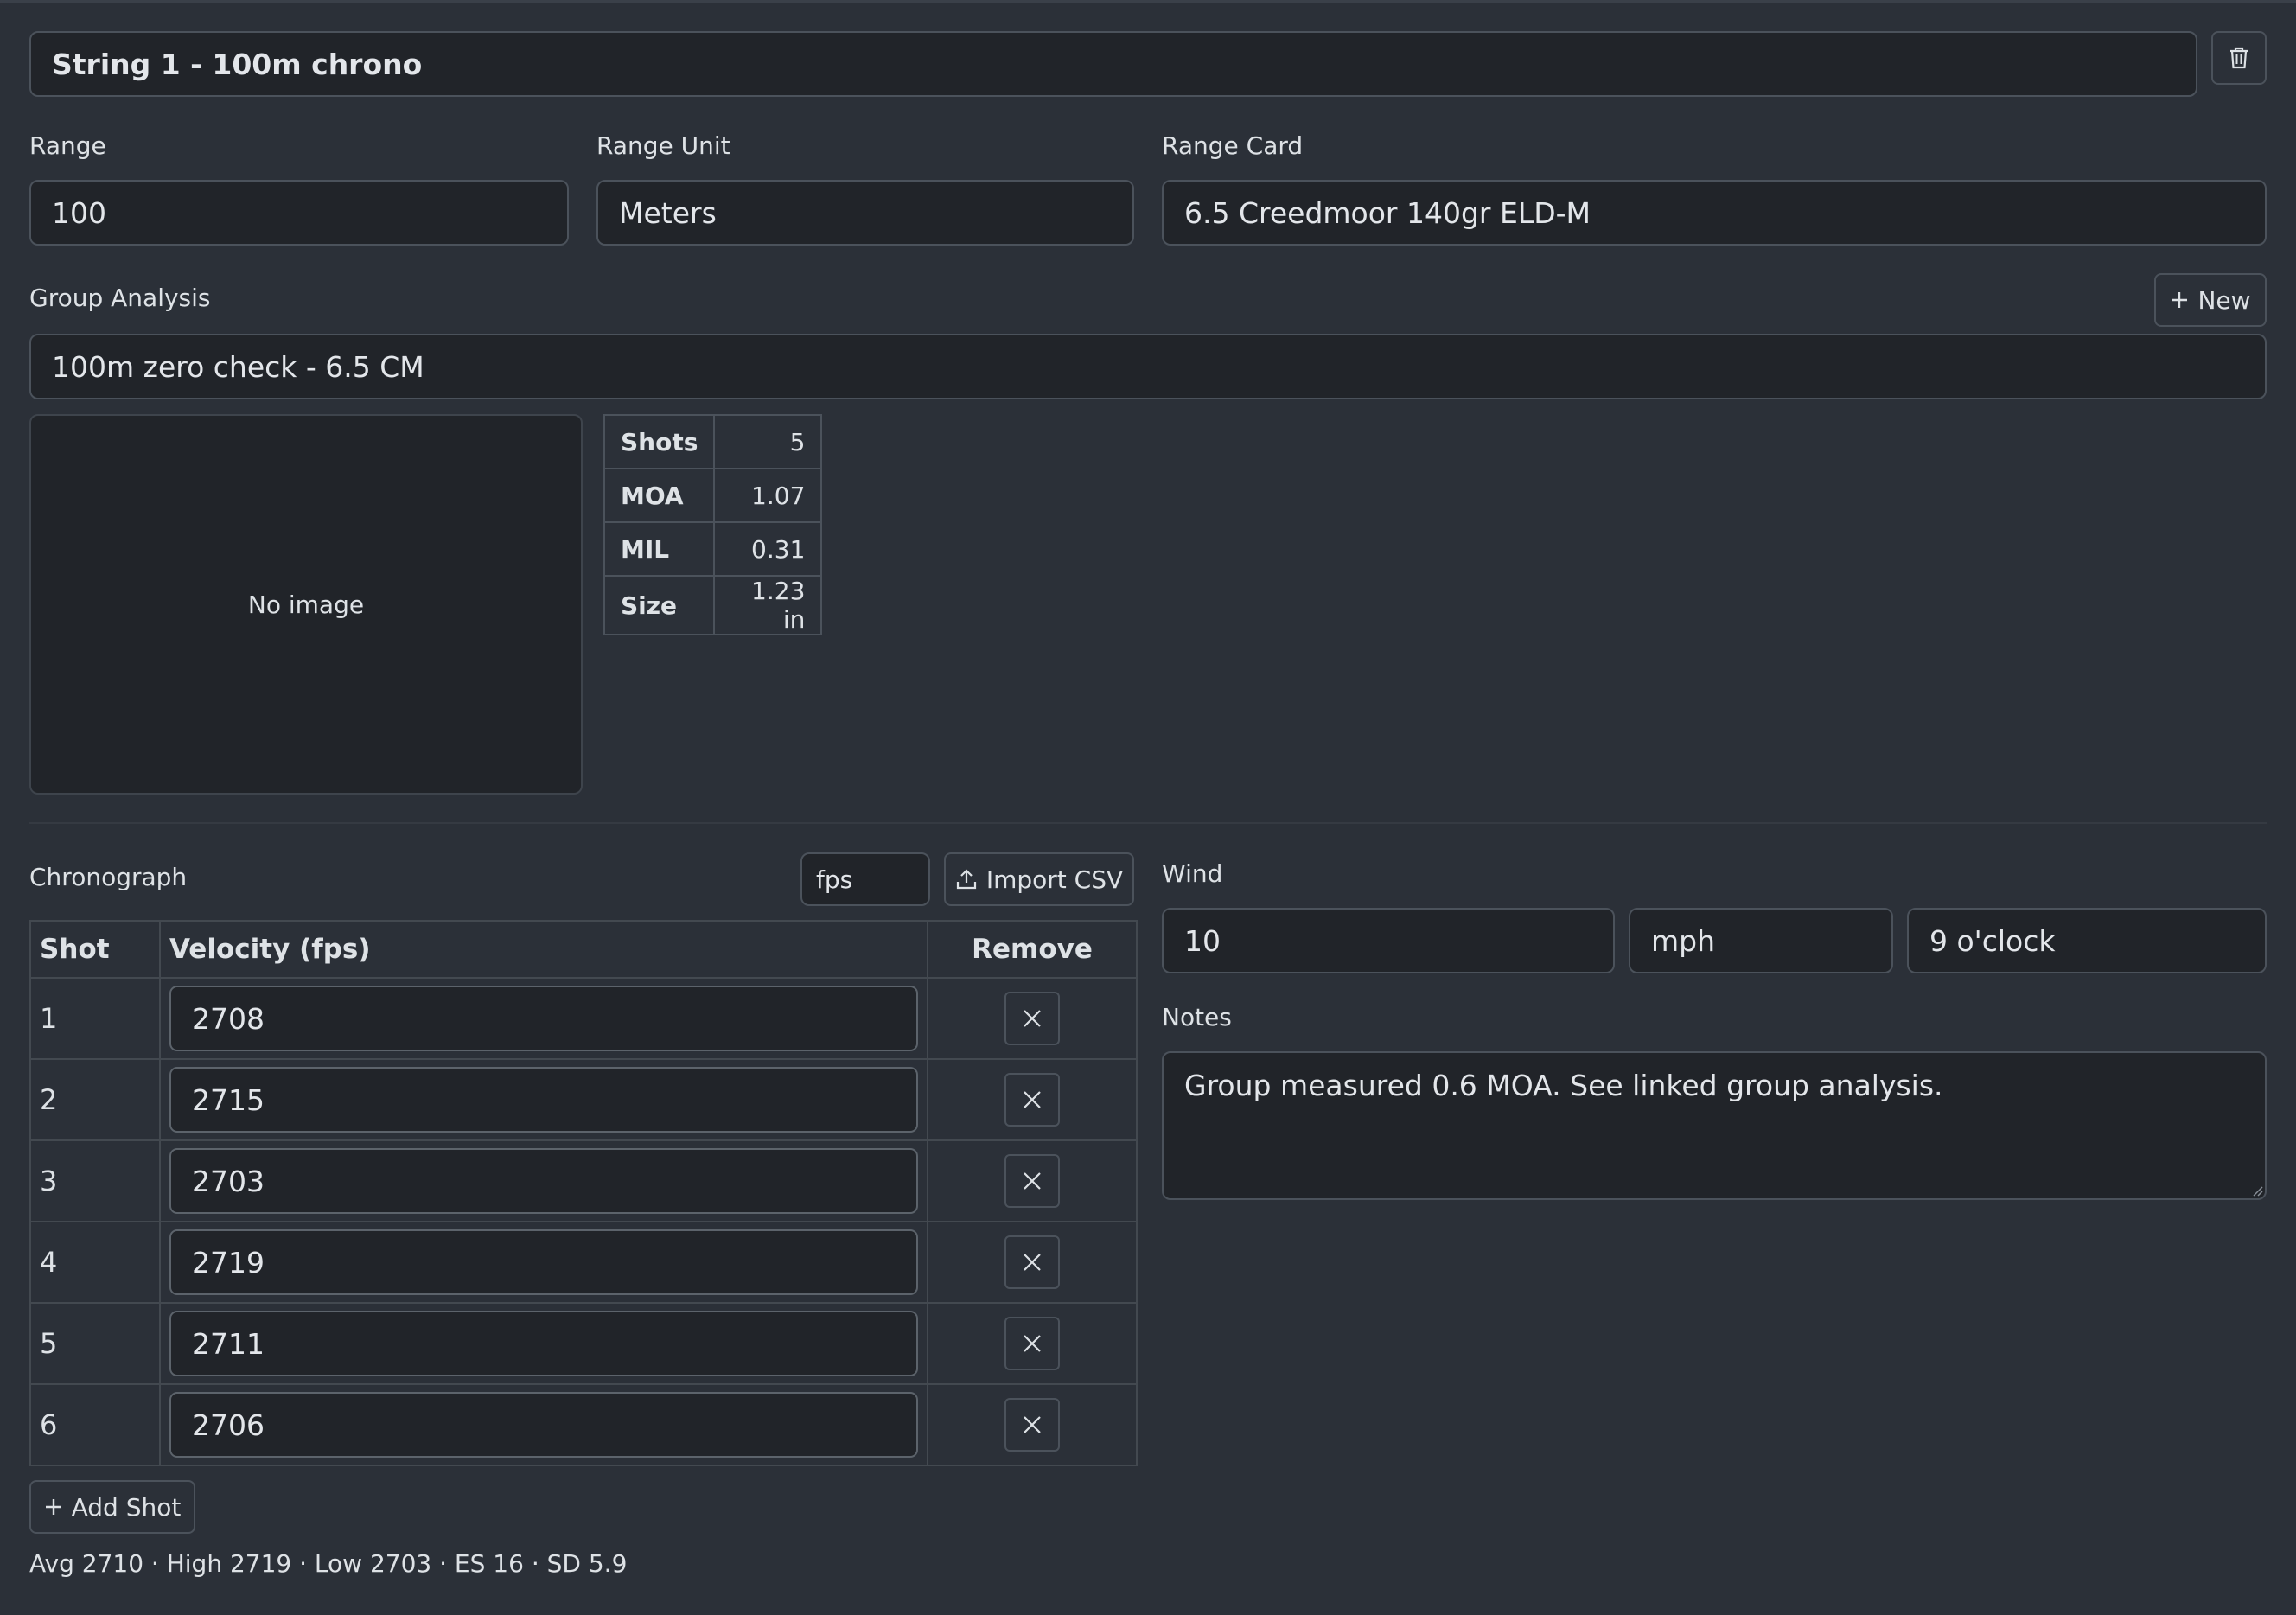 The height and width of the screenshot is (1615, 2296). Describe the element at coordinates (865, 213) in the screenshot. I see `range-unit-select: Meters` at that location.